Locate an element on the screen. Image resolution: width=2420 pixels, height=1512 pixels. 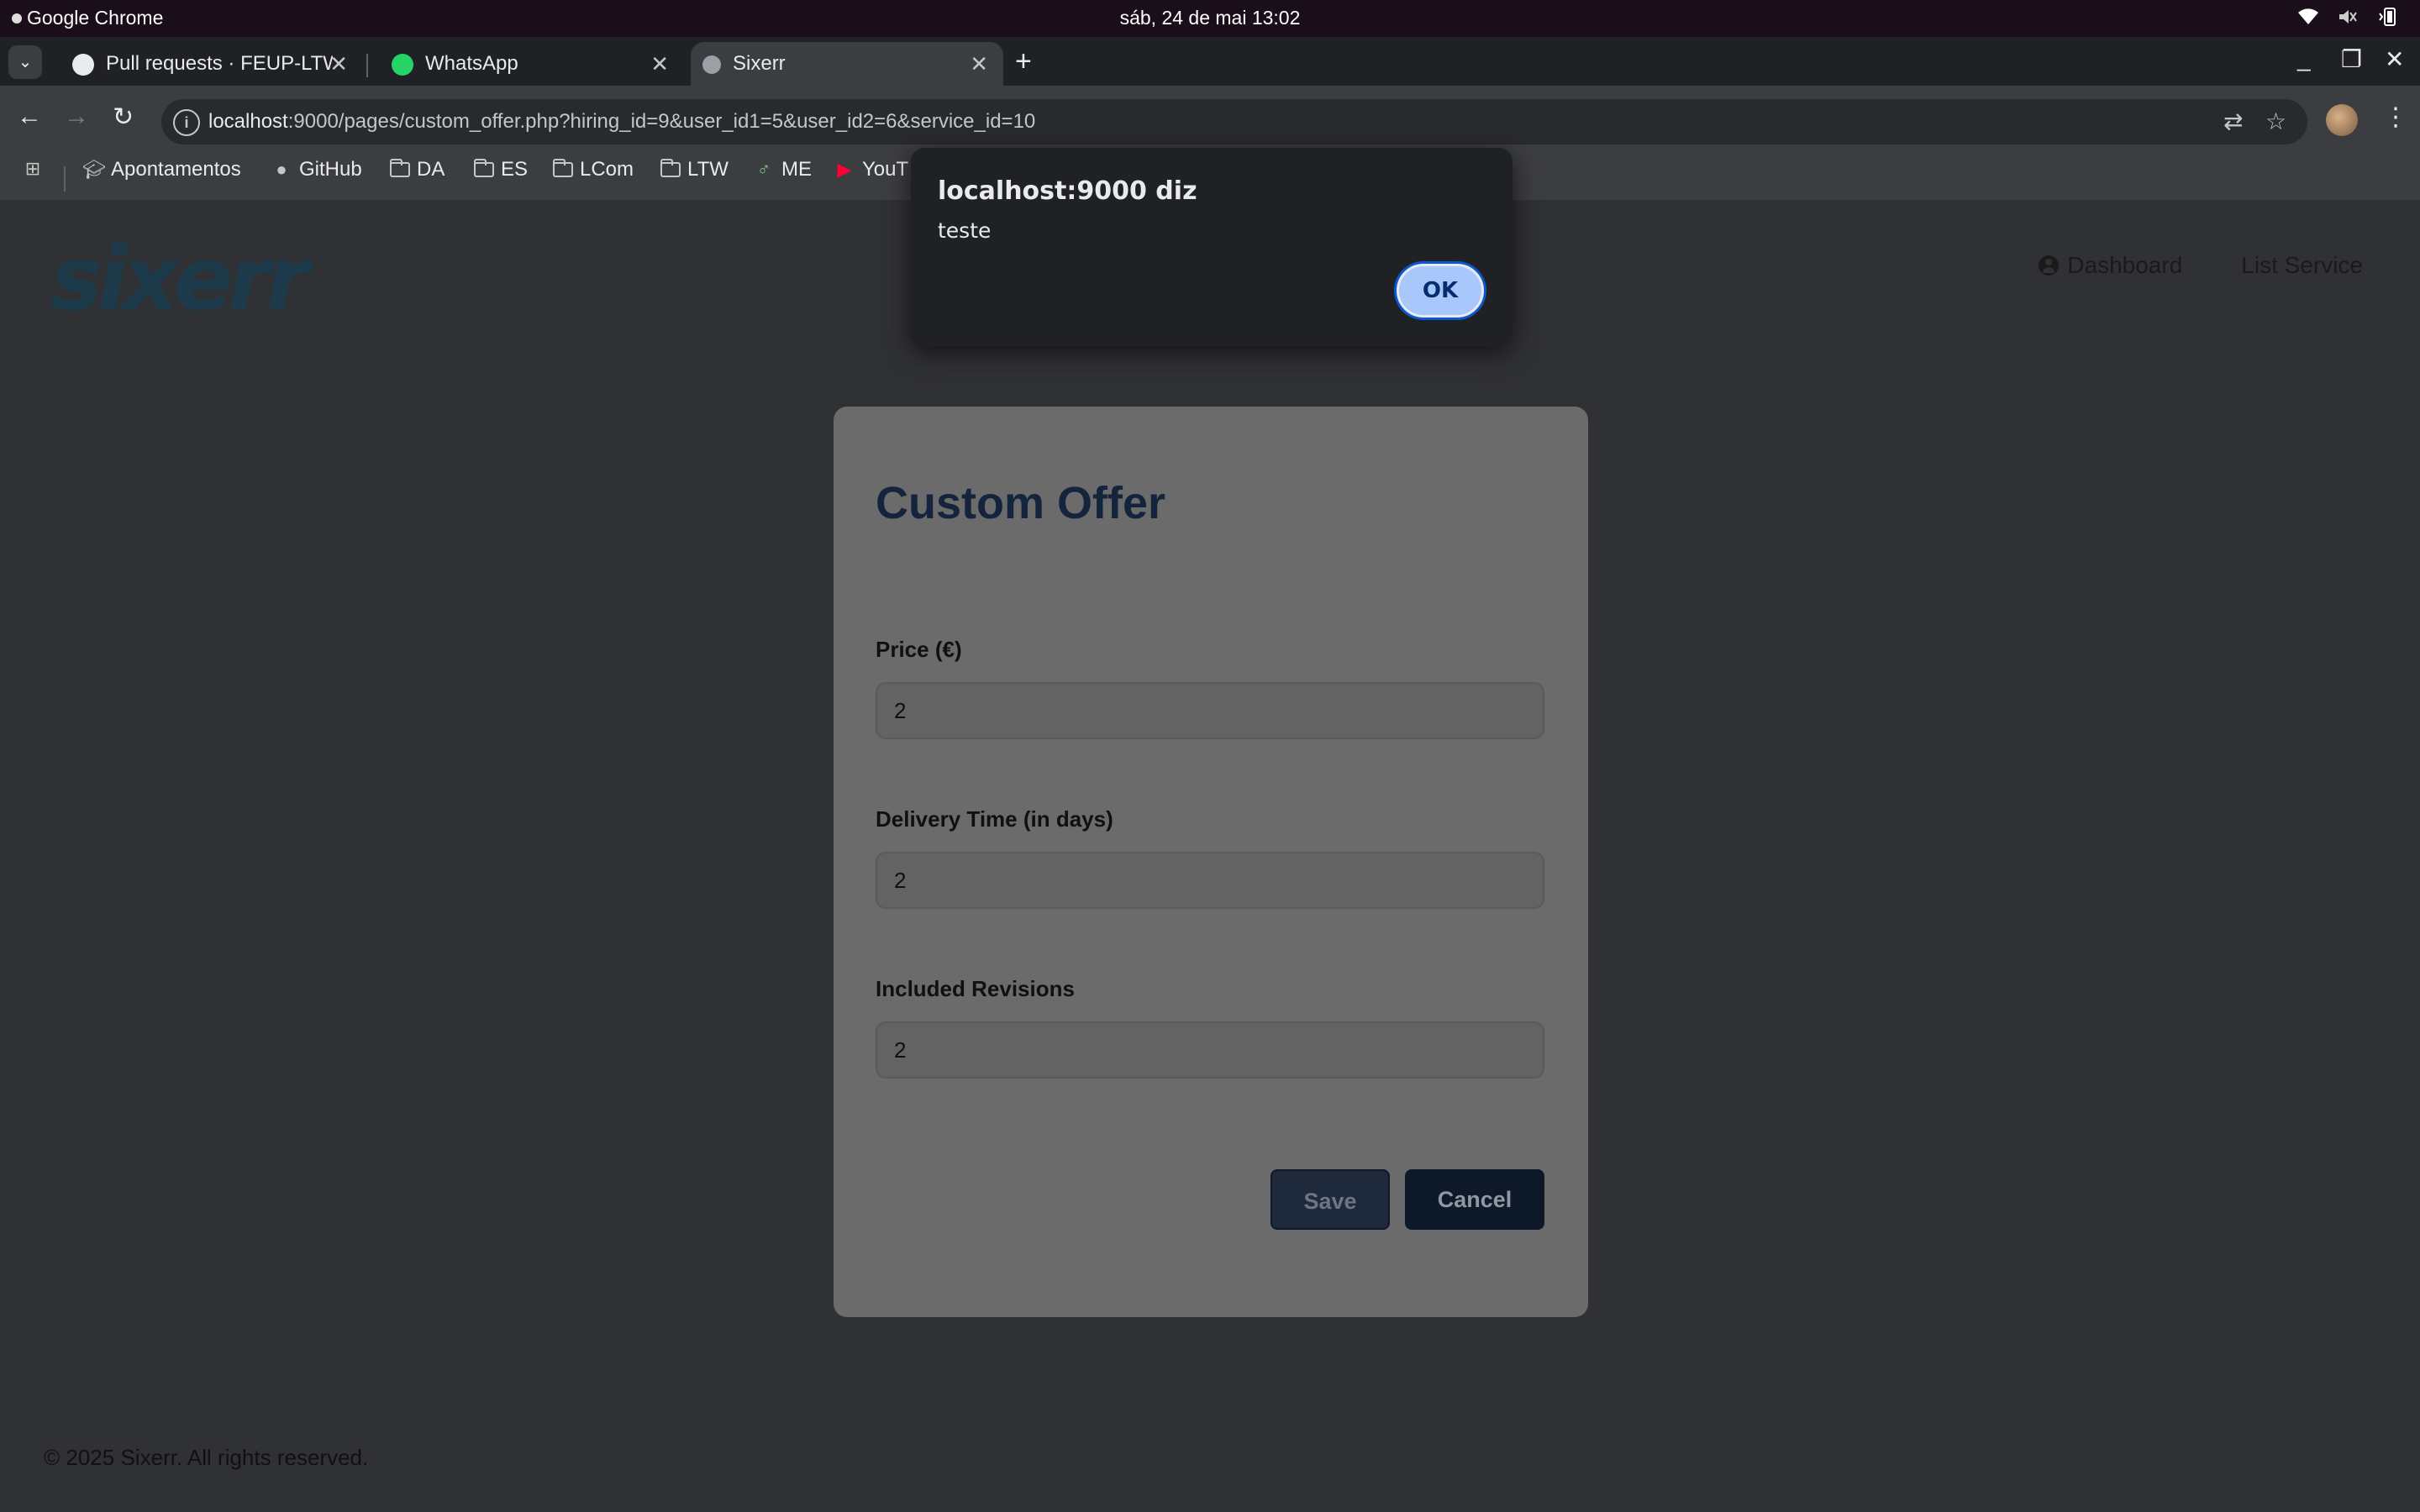
footer-copyright: © 2025 Sixerr. All rights reserved. is located at coordinates (206, 1457).